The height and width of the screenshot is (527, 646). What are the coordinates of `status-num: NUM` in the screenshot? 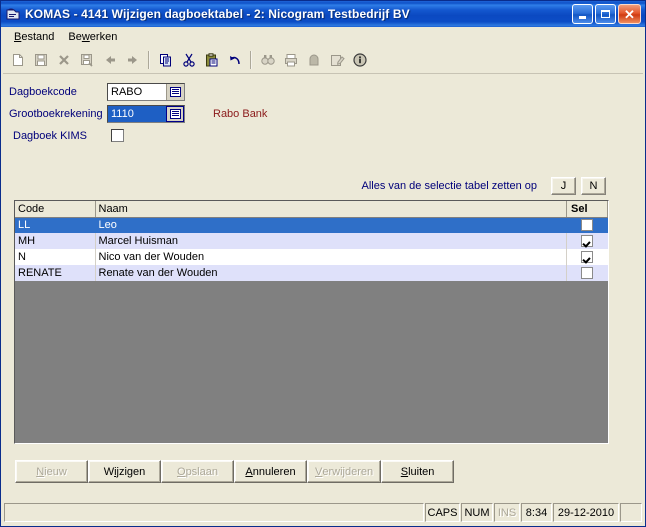 It's located at (477, 512).